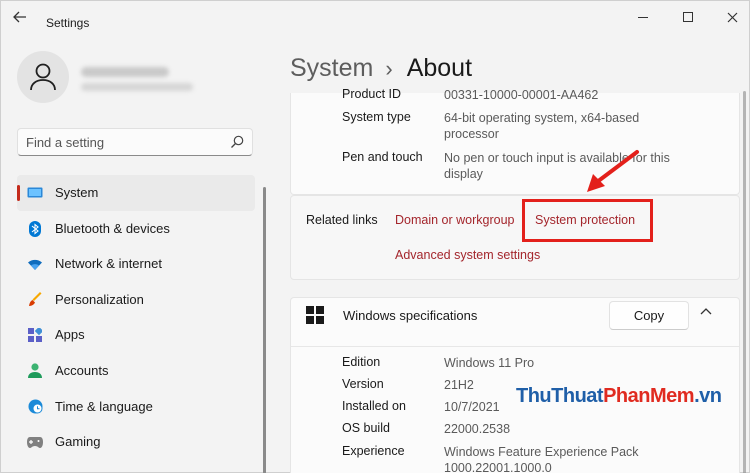 This screenshot has width=750, height=473. I want to click on user-profile, so click(142, 79).